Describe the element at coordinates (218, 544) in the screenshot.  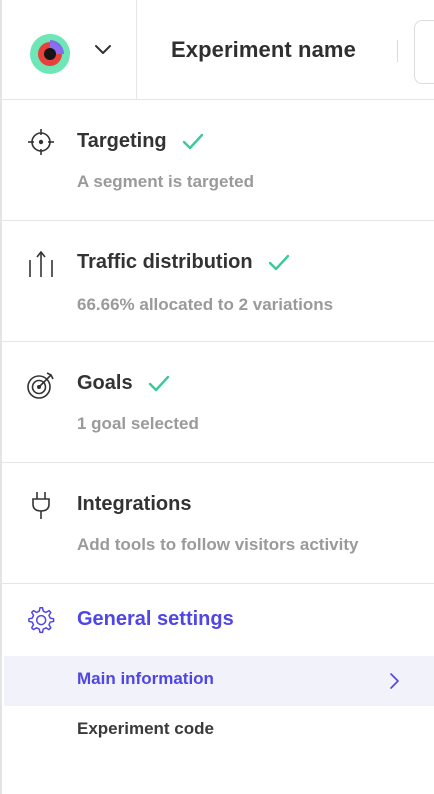
I see `section-subtitle: Add tools to follow visitors activity` at that location.